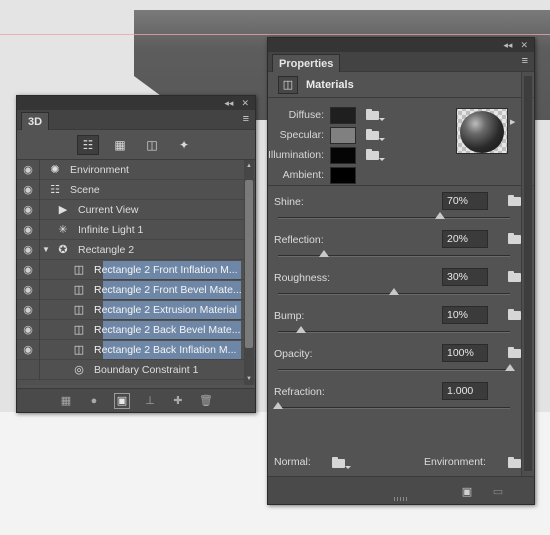 The width and height of the screenshot is (550, 535). What do you see at coordinates (465, 353) in the screenshot?
I see `slider-value-input: 100%` at bounding box center [465, 353].